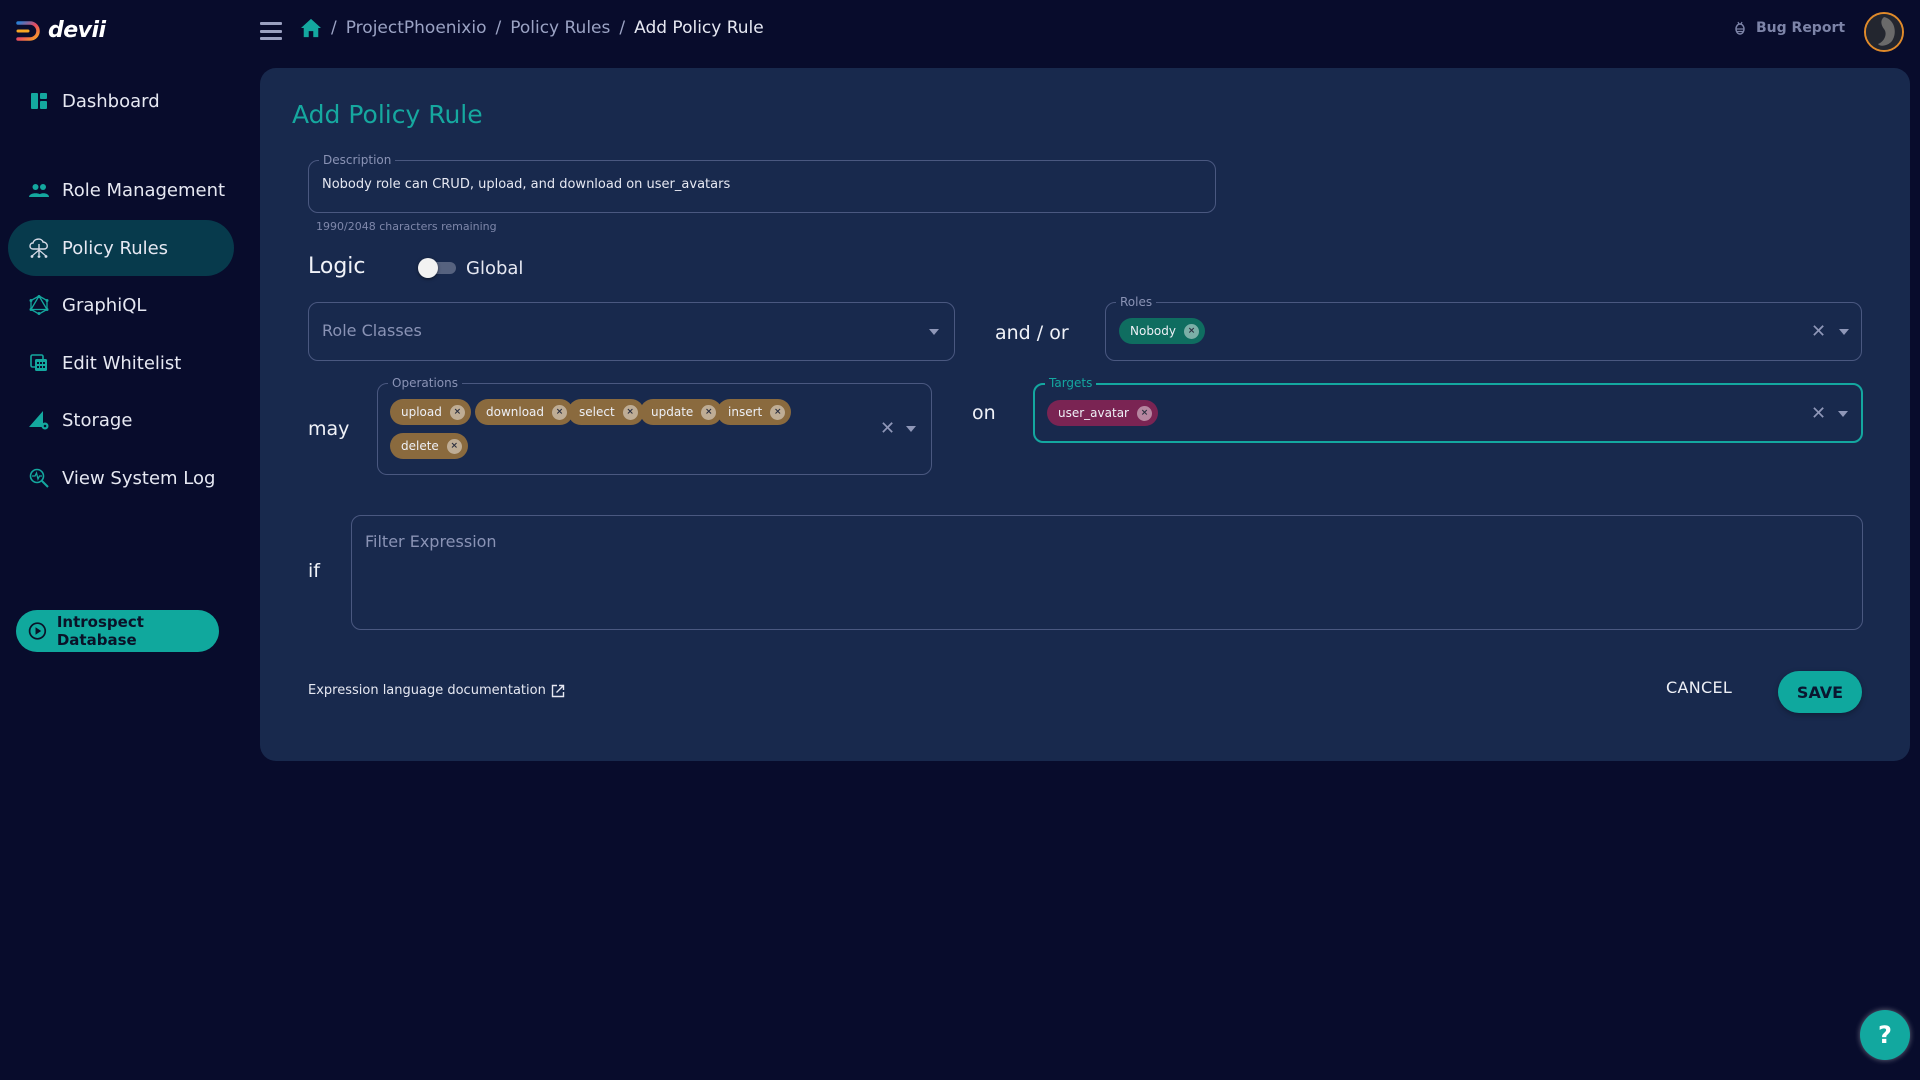  I want to click on breadcrumb-policy-rules: Policy Rules, so click(560, 28).